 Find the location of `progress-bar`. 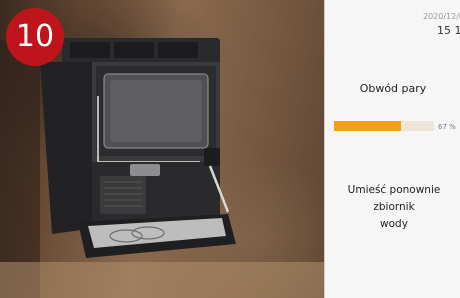

progress-bar is located at coordinates (384, 126).